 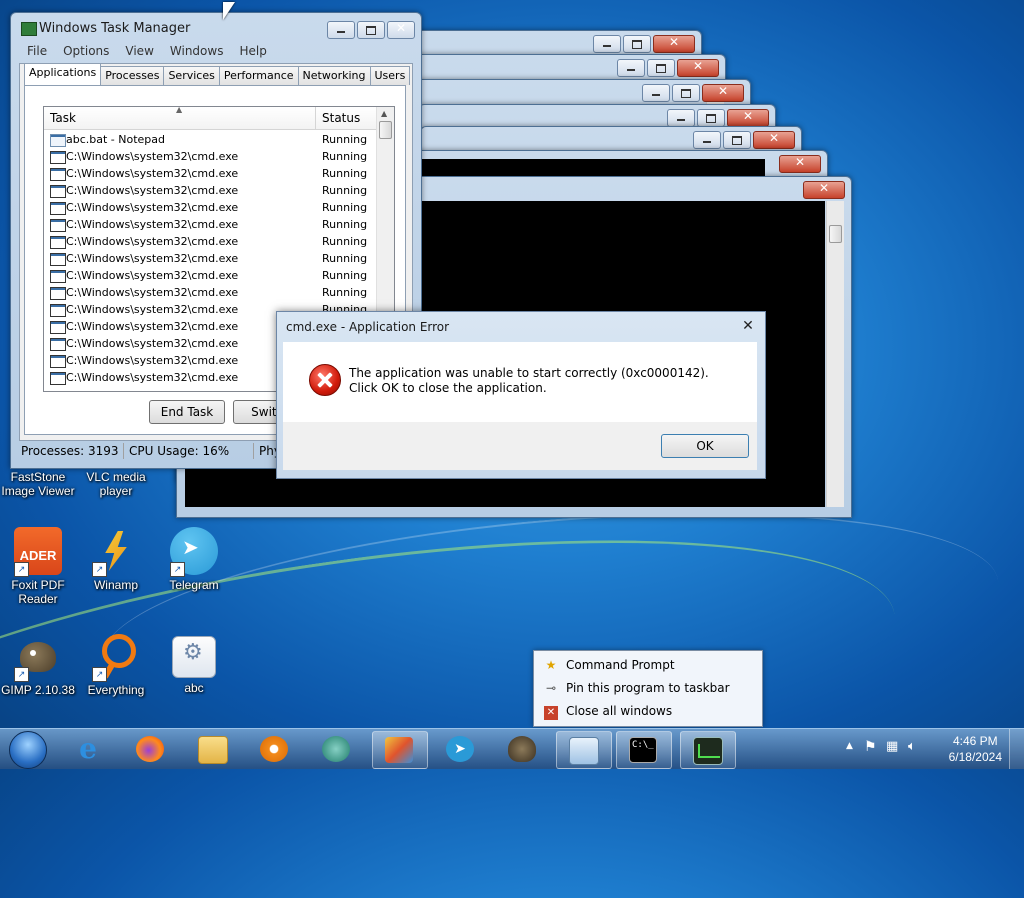 I want to click on star-icon: ★, so click(x=551, y=665).